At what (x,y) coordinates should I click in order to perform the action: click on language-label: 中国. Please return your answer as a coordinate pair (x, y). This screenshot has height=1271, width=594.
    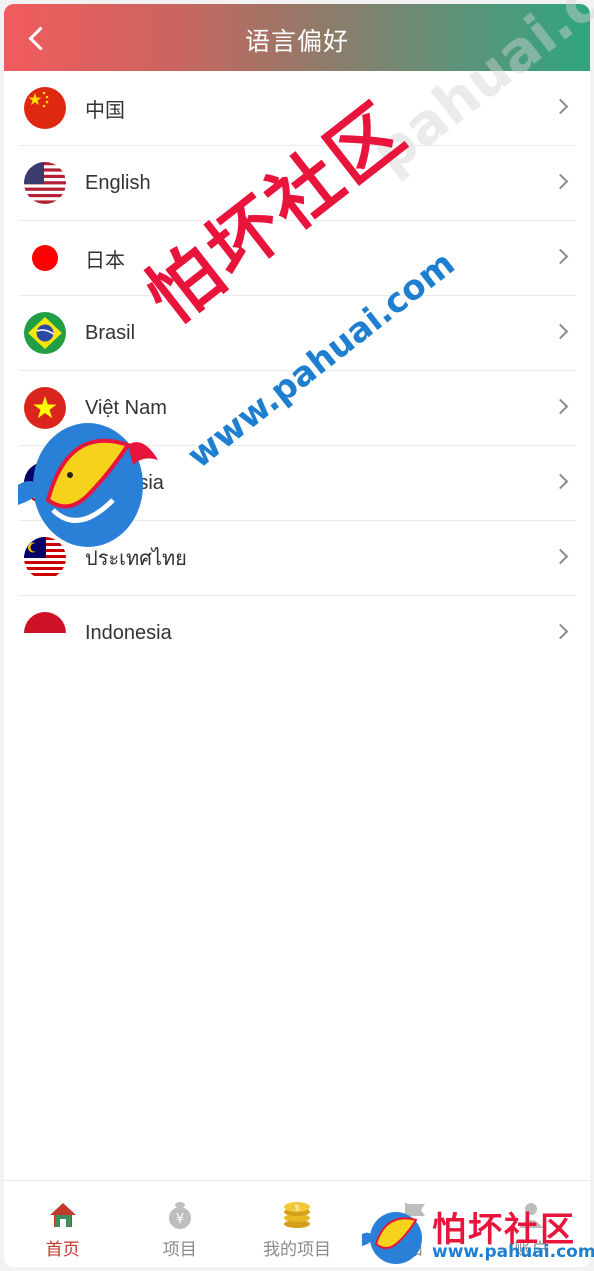
    Looking at the image, I should click on (105, 110).